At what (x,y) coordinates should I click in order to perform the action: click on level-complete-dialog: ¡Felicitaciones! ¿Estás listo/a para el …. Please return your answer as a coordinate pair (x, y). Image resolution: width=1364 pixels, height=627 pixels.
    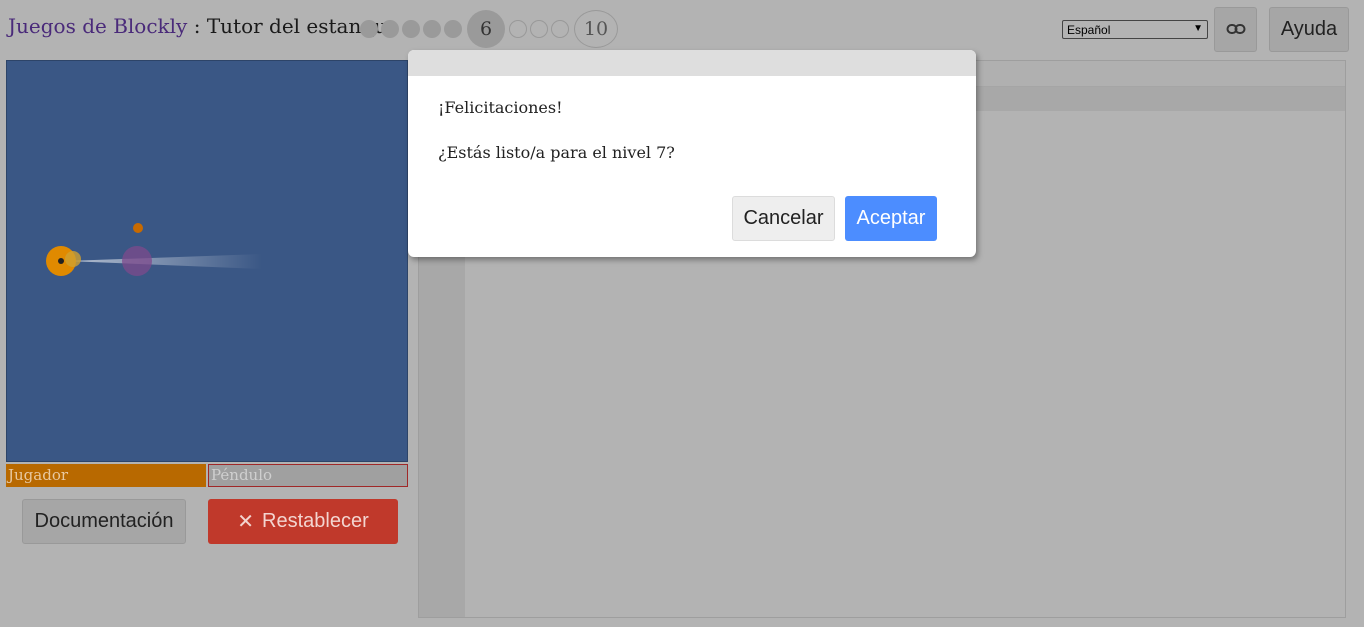
    Looking at the image, I should click on (692, 153).